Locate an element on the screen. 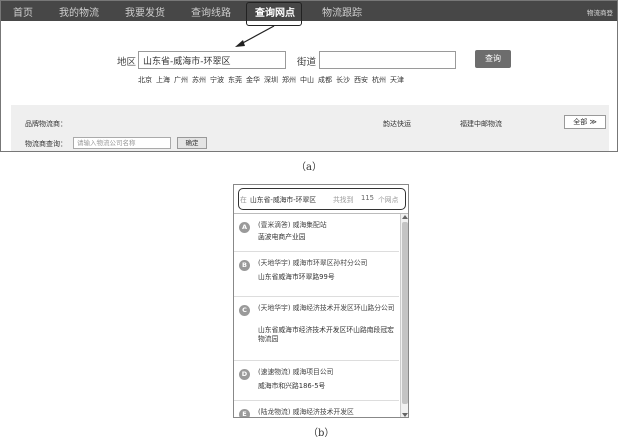 Image resolution: width=618 pixels, height=438 pixels. results-summary-header: 在 山东省-威海市-环翠区 共找到 115 个网点 is located at coordinates (322, 199).